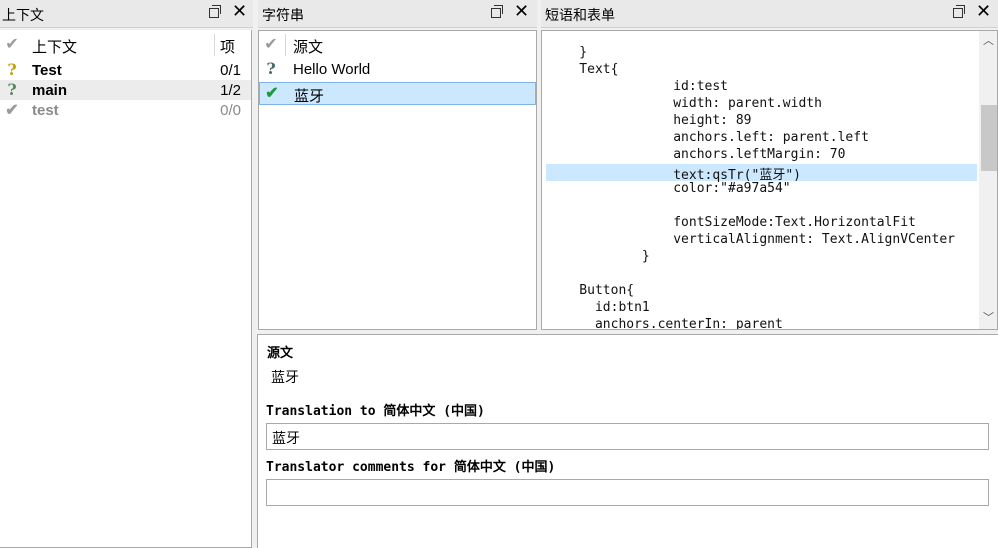 This screenshot has height=548, width=998. I want to click on strings-dock-title: 字符串, so click(283, 16).